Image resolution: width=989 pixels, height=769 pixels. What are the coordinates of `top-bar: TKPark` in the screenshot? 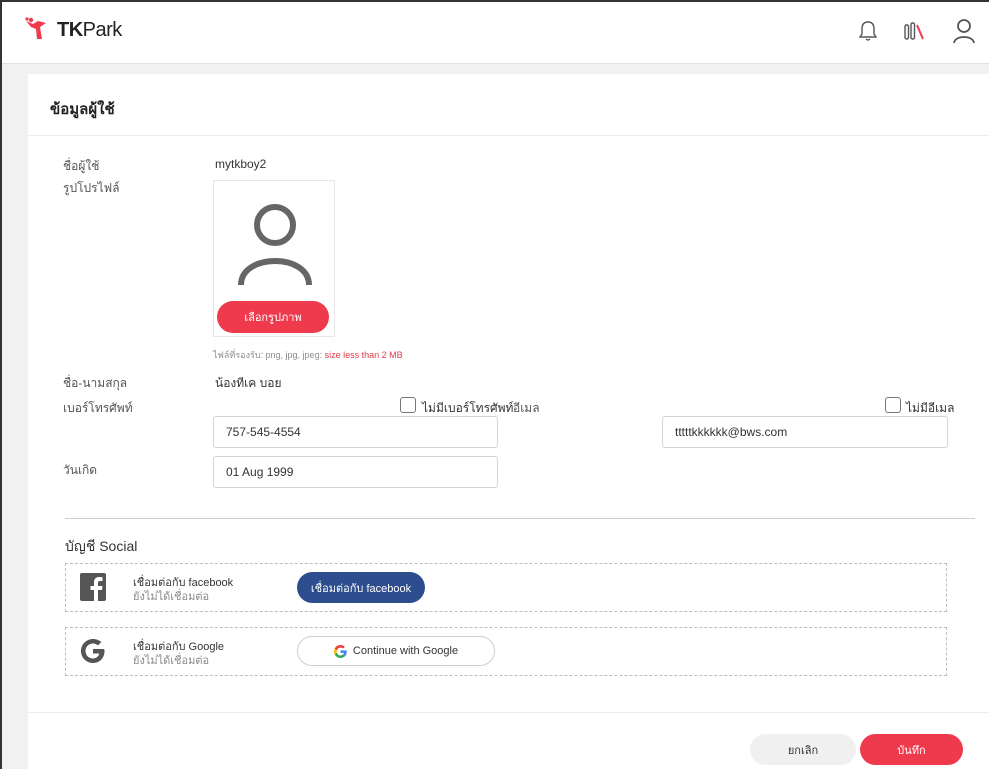 It's located at (495, 33).